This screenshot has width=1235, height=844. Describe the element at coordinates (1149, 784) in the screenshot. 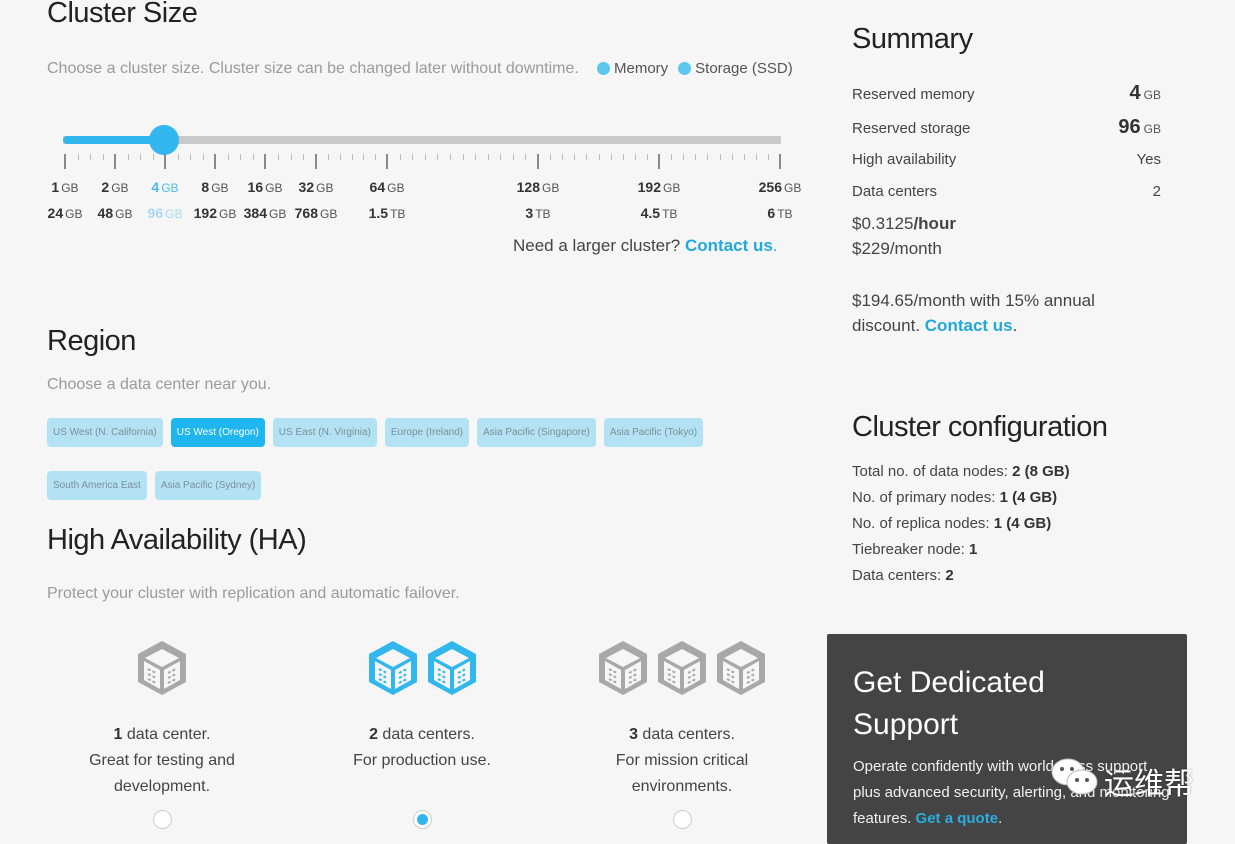

I see `watermark-text: 运维帮` at that location.